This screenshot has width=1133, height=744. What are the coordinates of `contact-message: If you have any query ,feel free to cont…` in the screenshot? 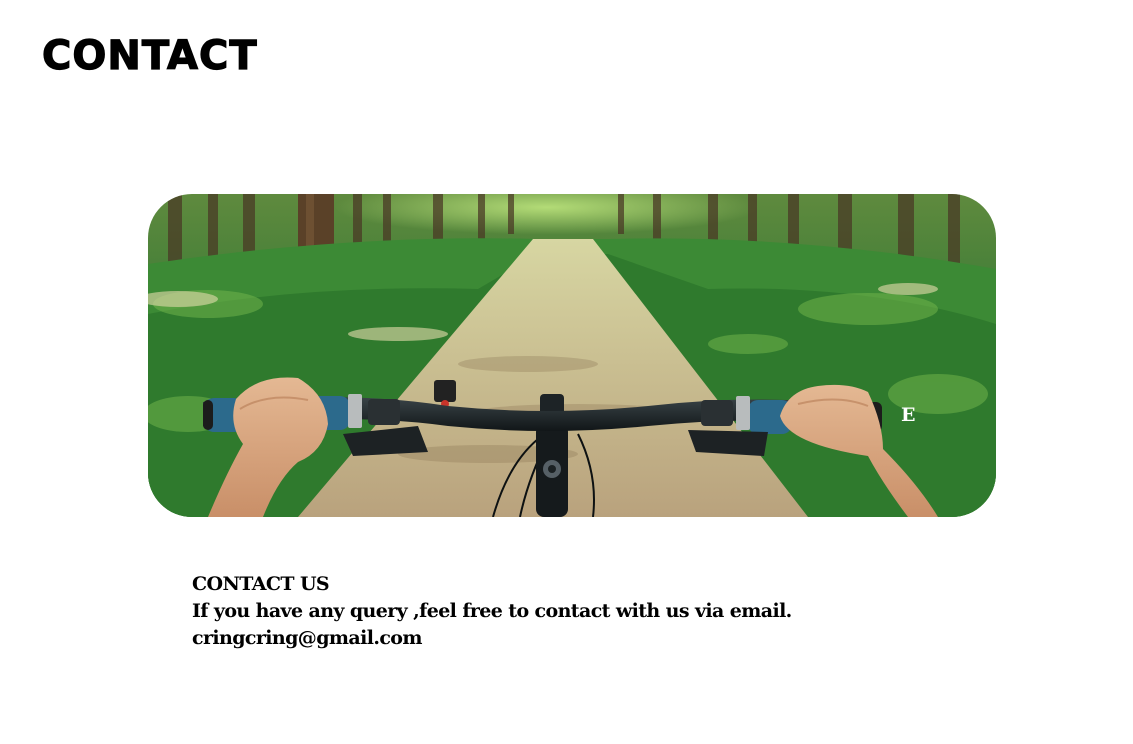 It's located at (492, 611).